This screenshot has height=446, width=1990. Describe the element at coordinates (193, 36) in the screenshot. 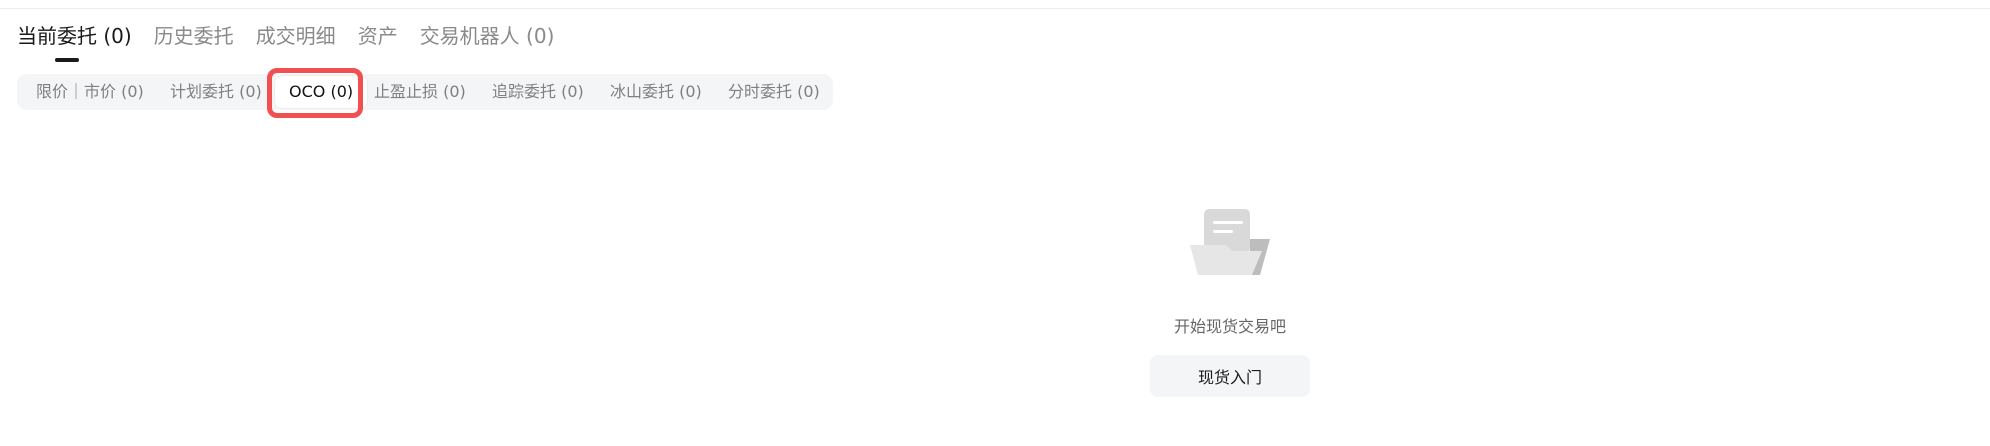

I see `tab-order-history-label: 历史委托` at that location.